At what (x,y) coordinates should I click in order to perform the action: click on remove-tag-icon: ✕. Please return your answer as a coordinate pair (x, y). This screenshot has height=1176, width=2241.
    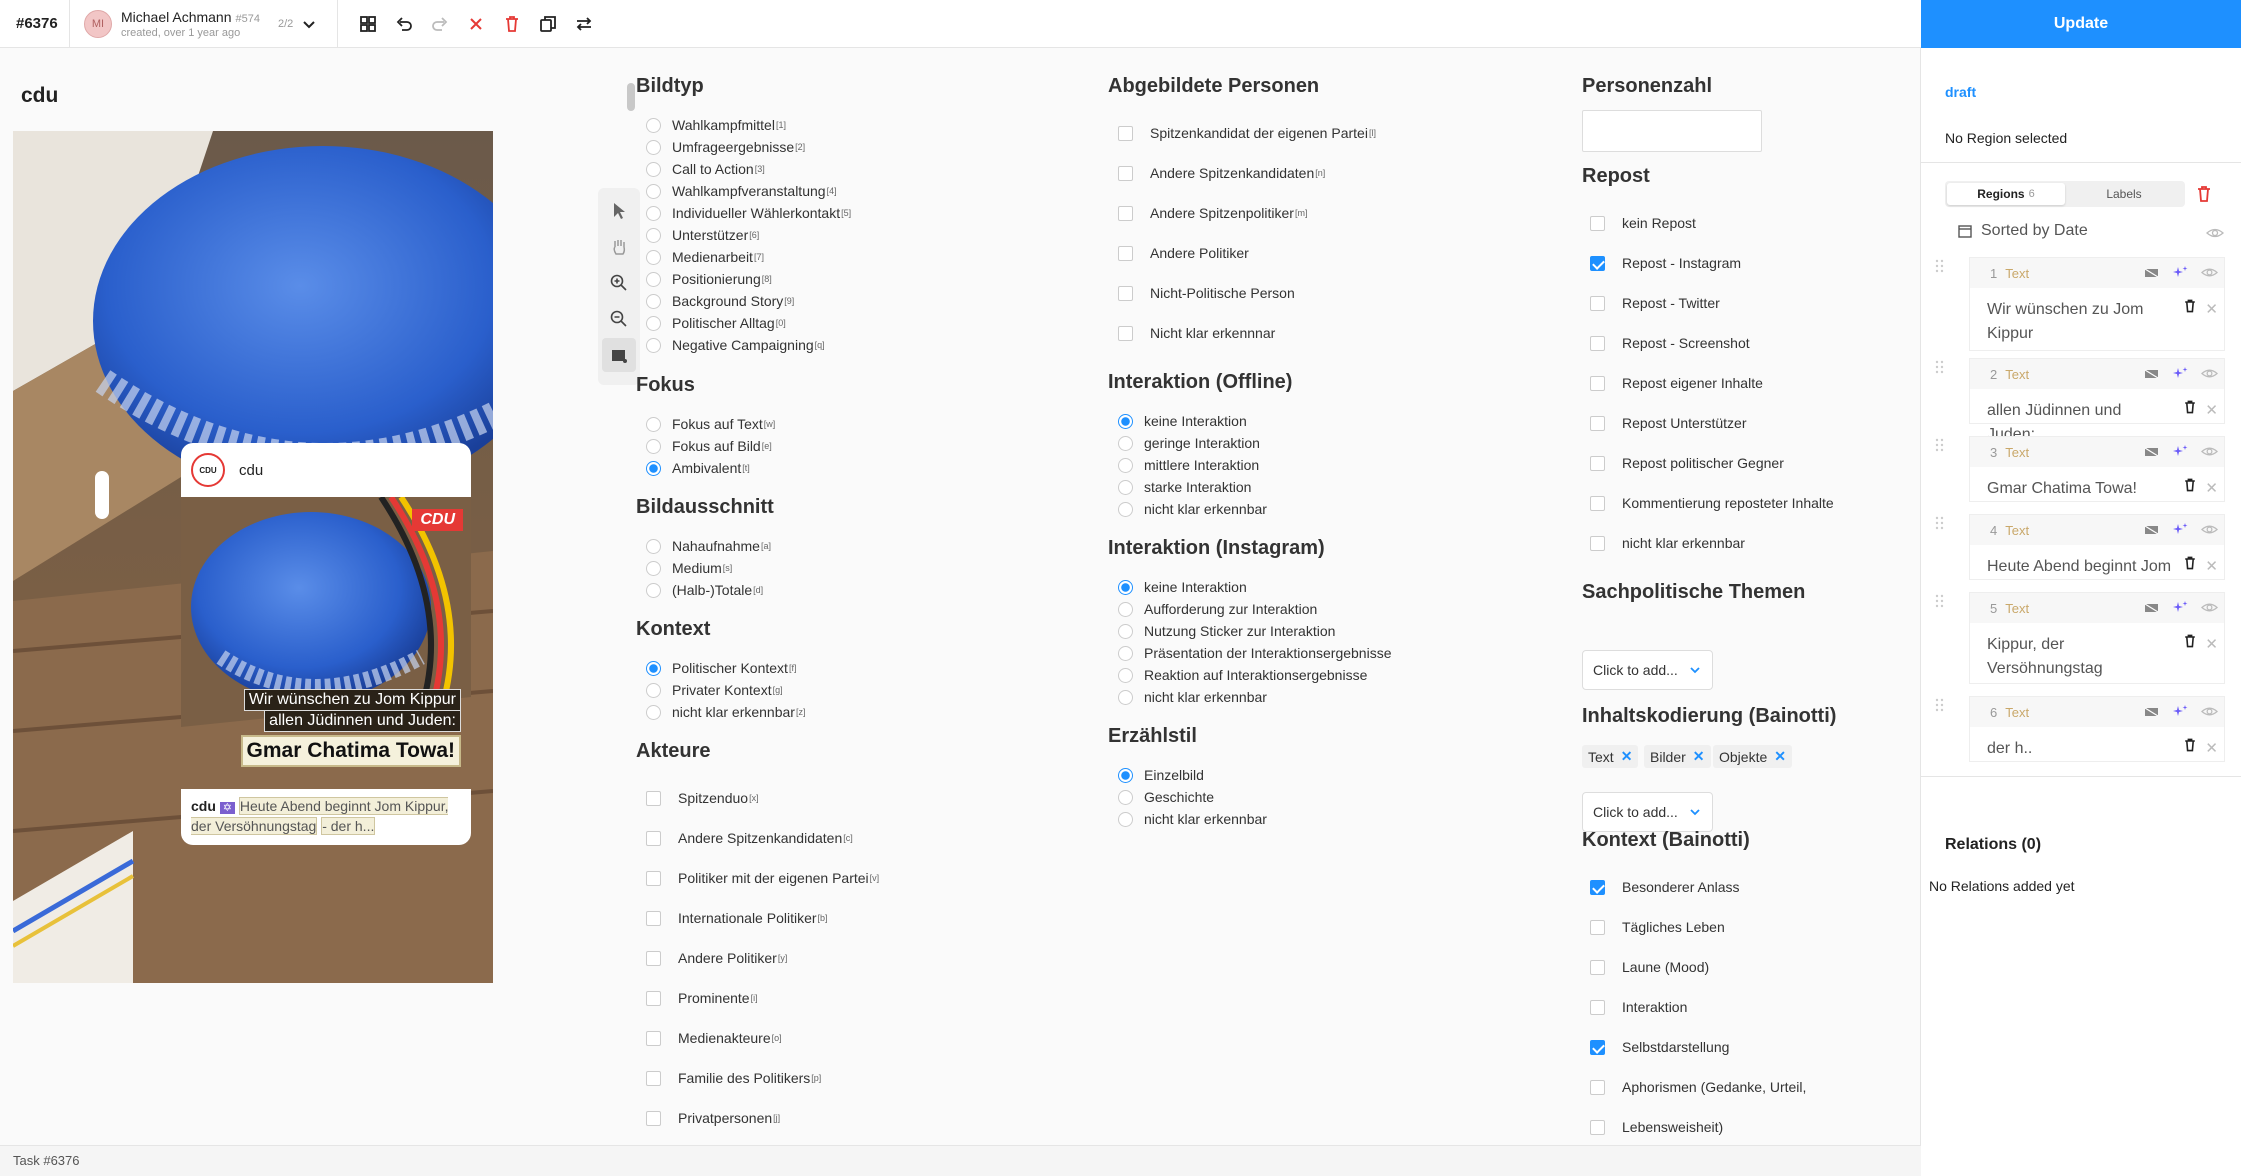
    Looking at the image, I should click on (1627, 756).